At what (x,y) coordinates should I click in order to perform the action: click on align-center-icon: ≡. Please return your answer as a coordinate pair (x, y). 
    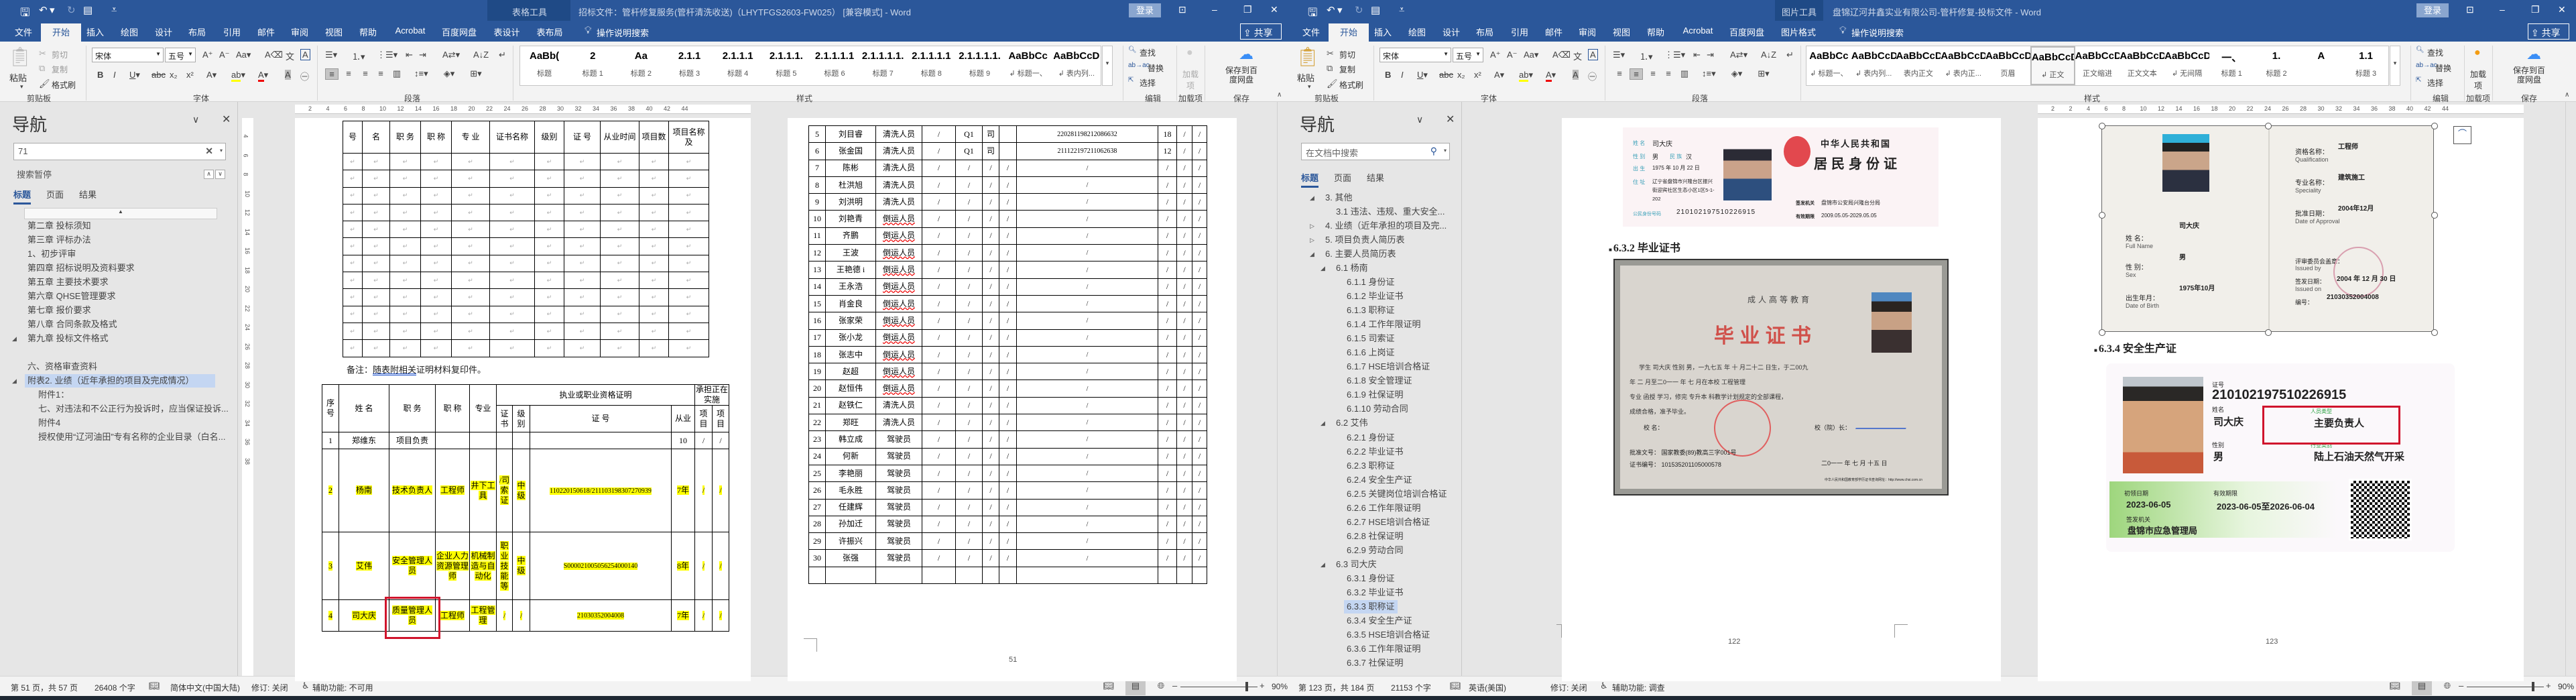
    Looking at the image, I should click on (1637, 74).